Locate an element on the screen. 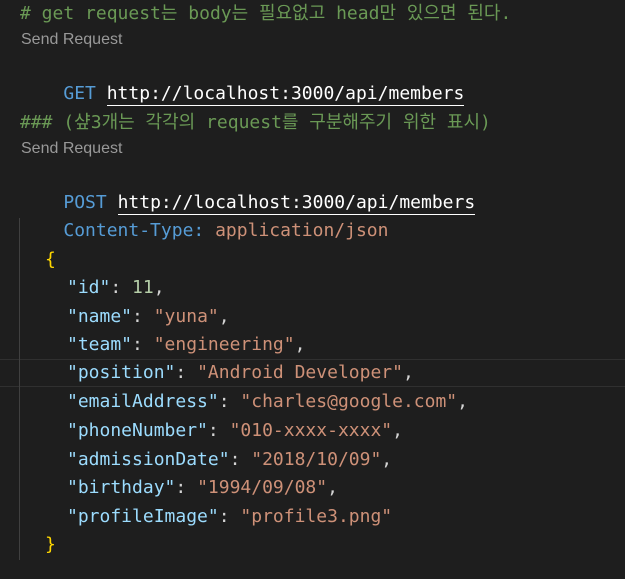 This screenshot has height=579, width=625. json-field-phone: "phoneNumber": "010-xxxx-xxxx", is located at coordinates (235, 430).